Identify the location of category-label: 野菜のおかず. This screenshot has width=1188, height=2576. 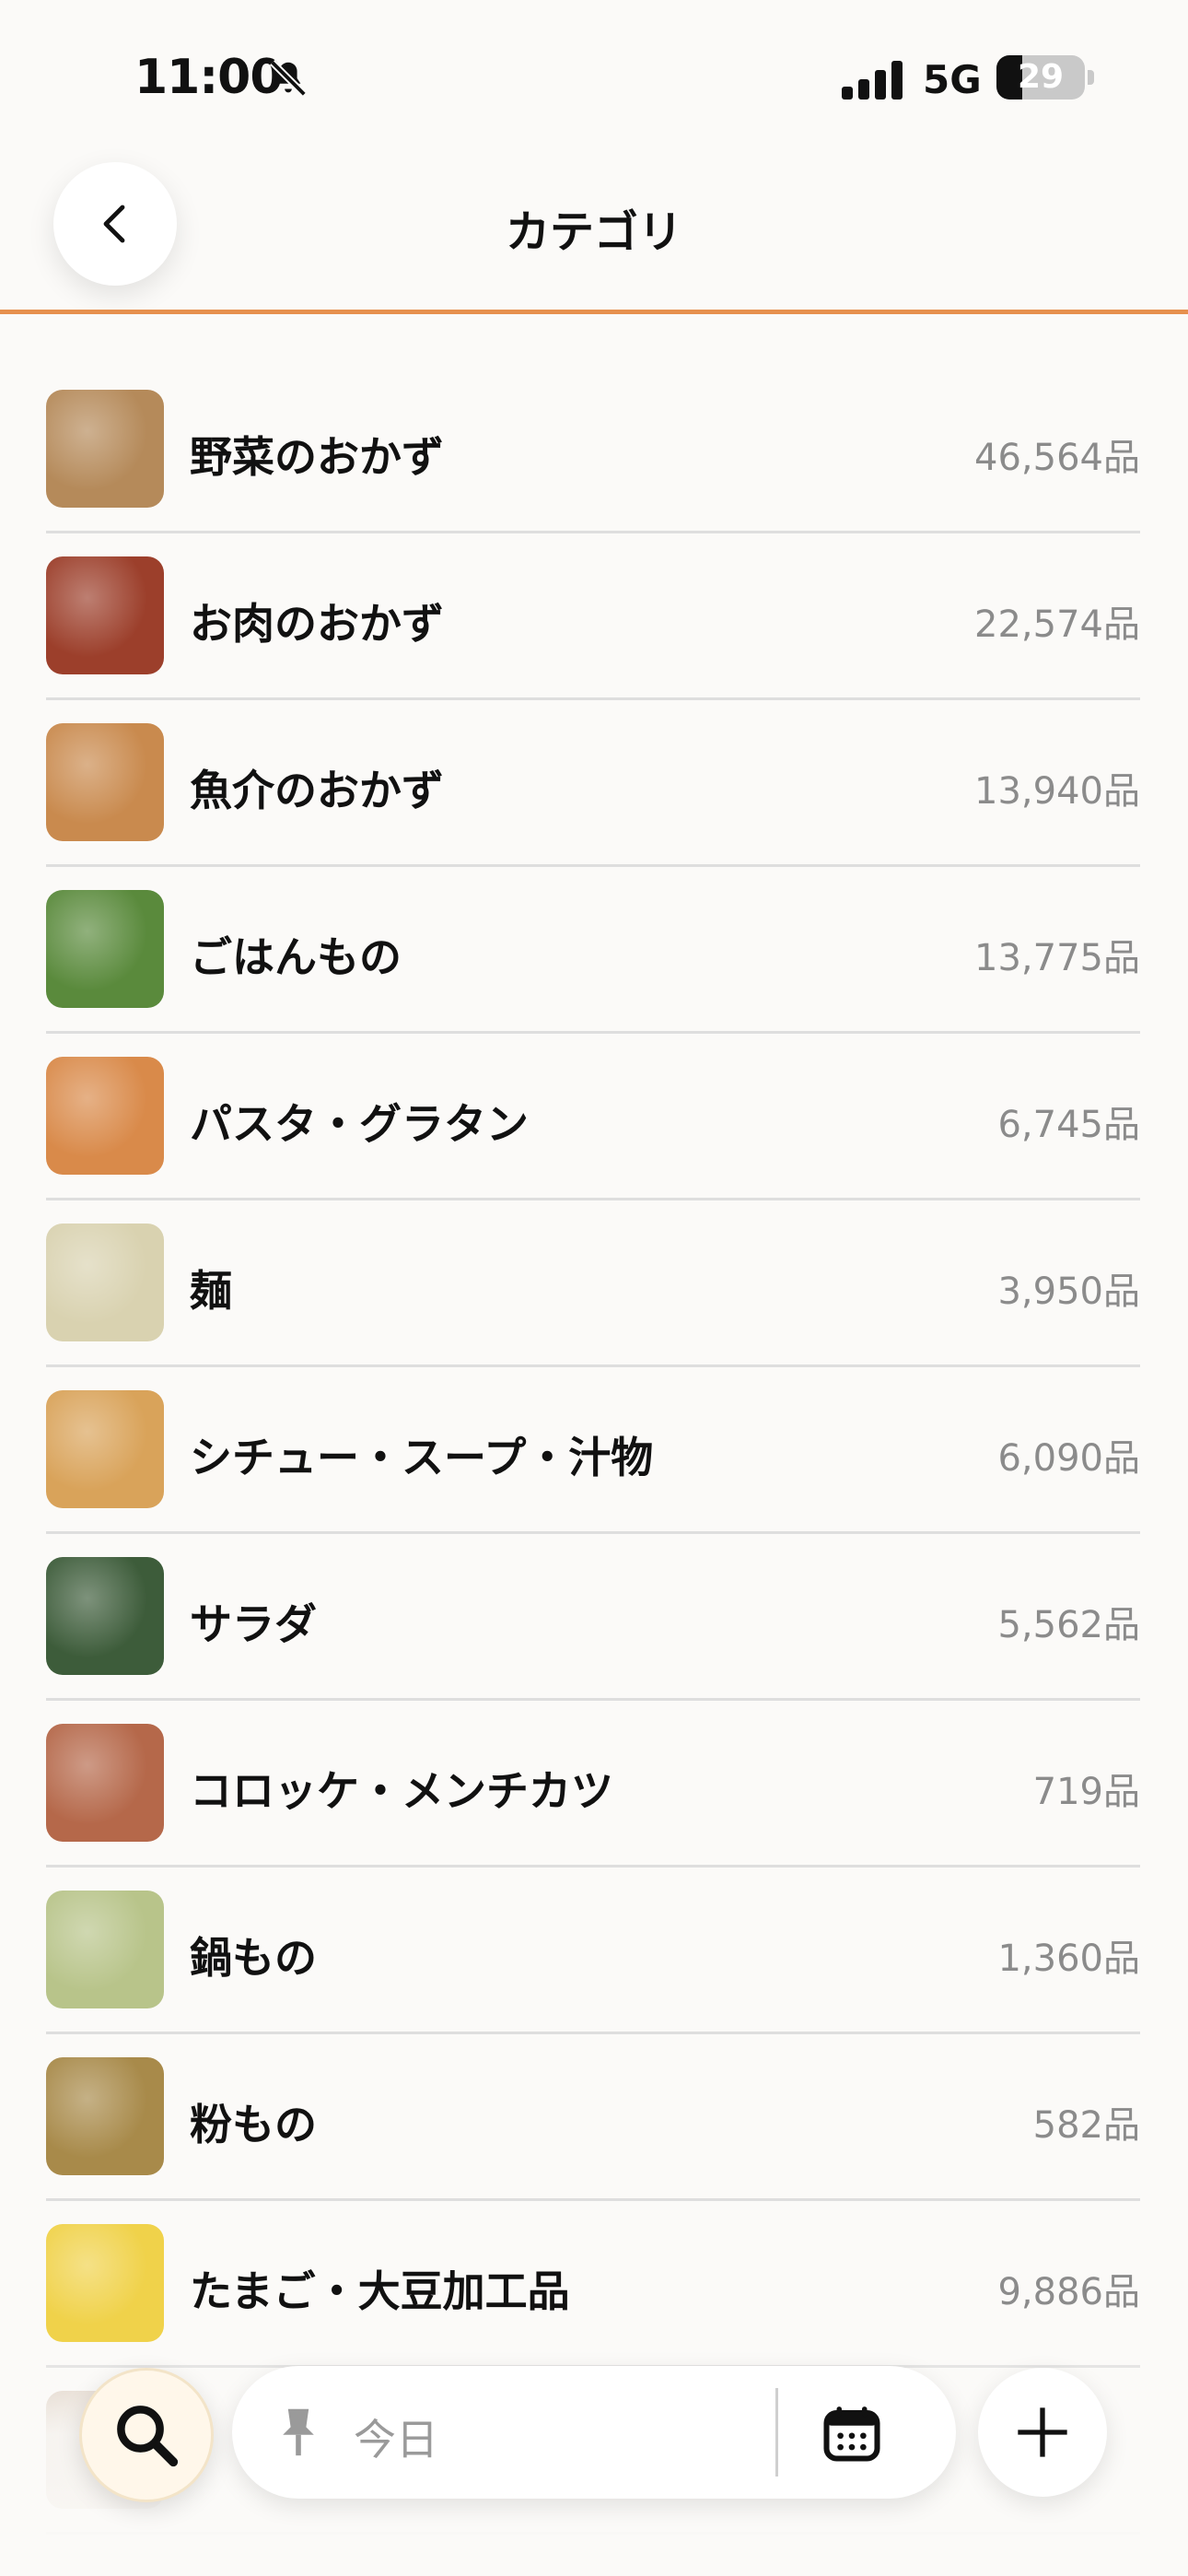
(317, 457).